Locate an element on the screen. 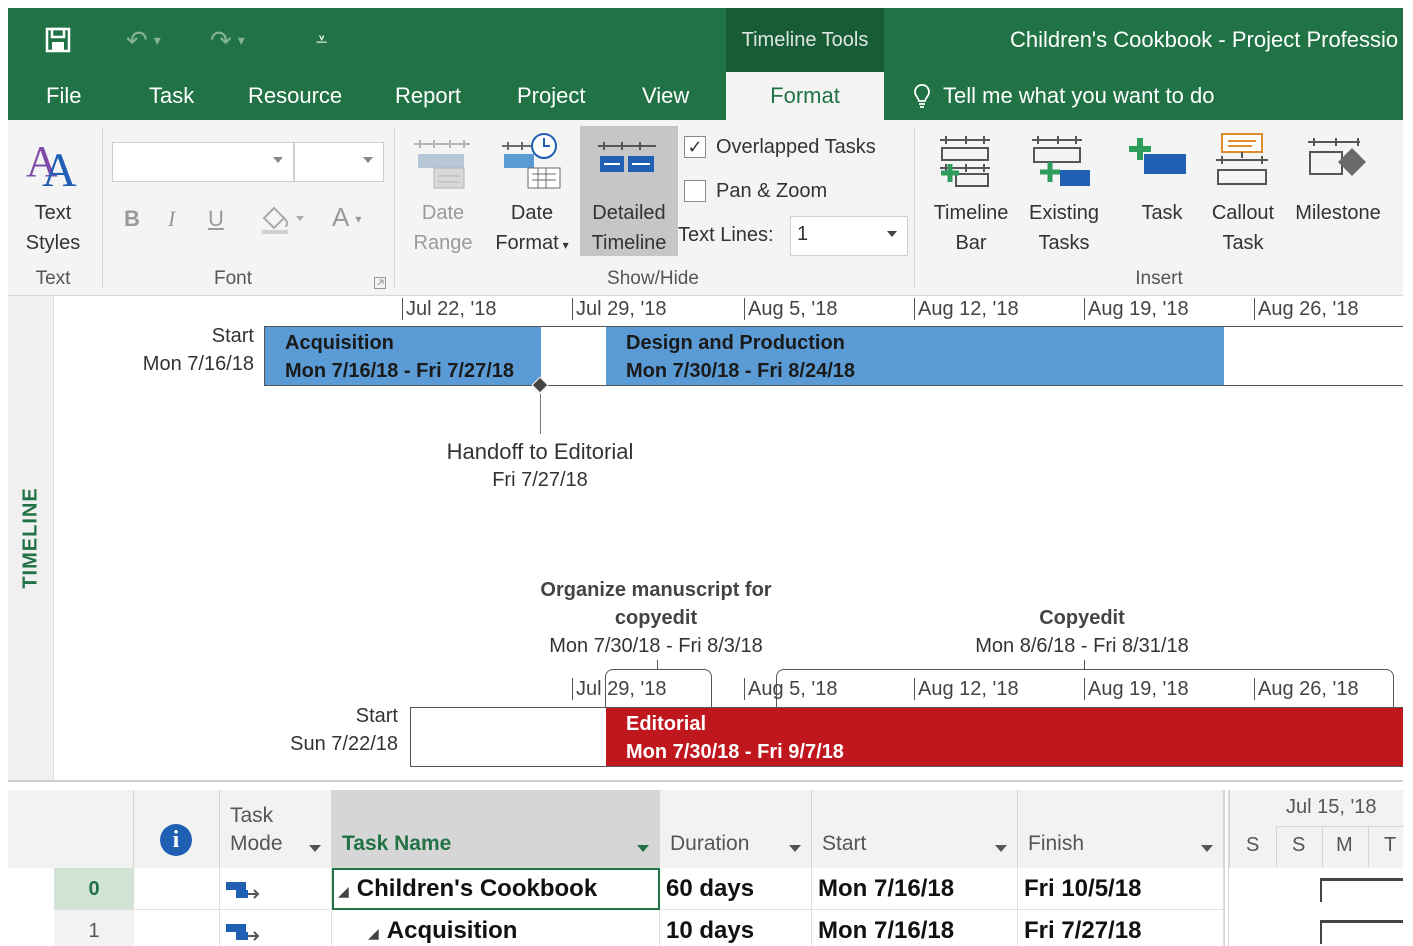  tab-format: Format is located at coordinates (805, 96).